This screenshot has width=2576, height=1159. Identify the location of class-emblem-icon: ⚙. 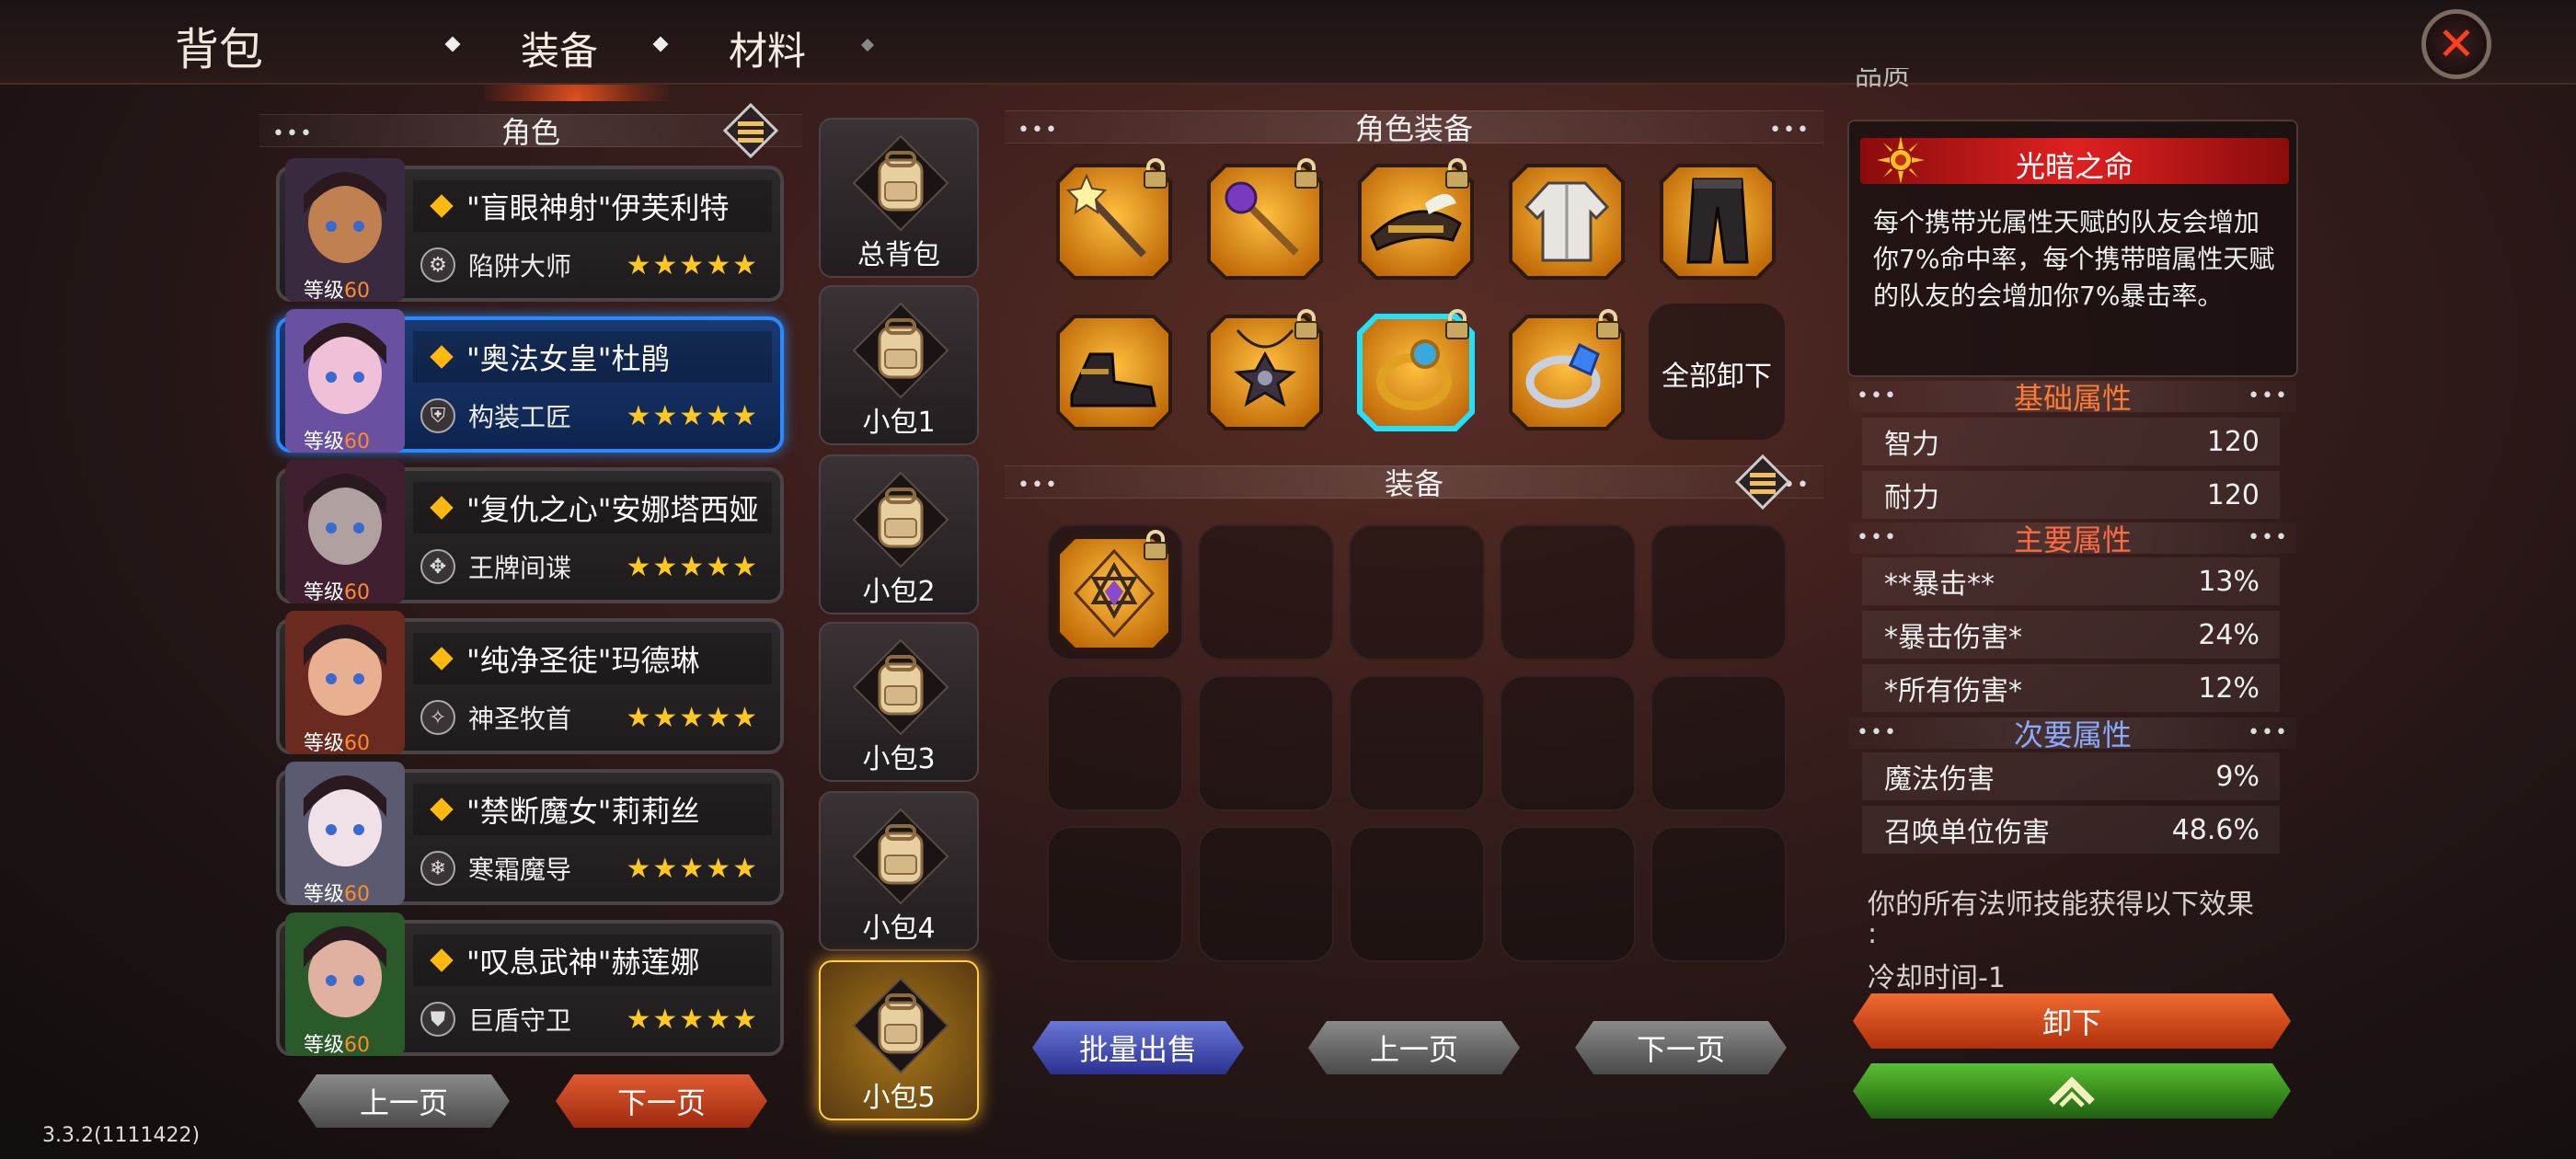
(437, 264).